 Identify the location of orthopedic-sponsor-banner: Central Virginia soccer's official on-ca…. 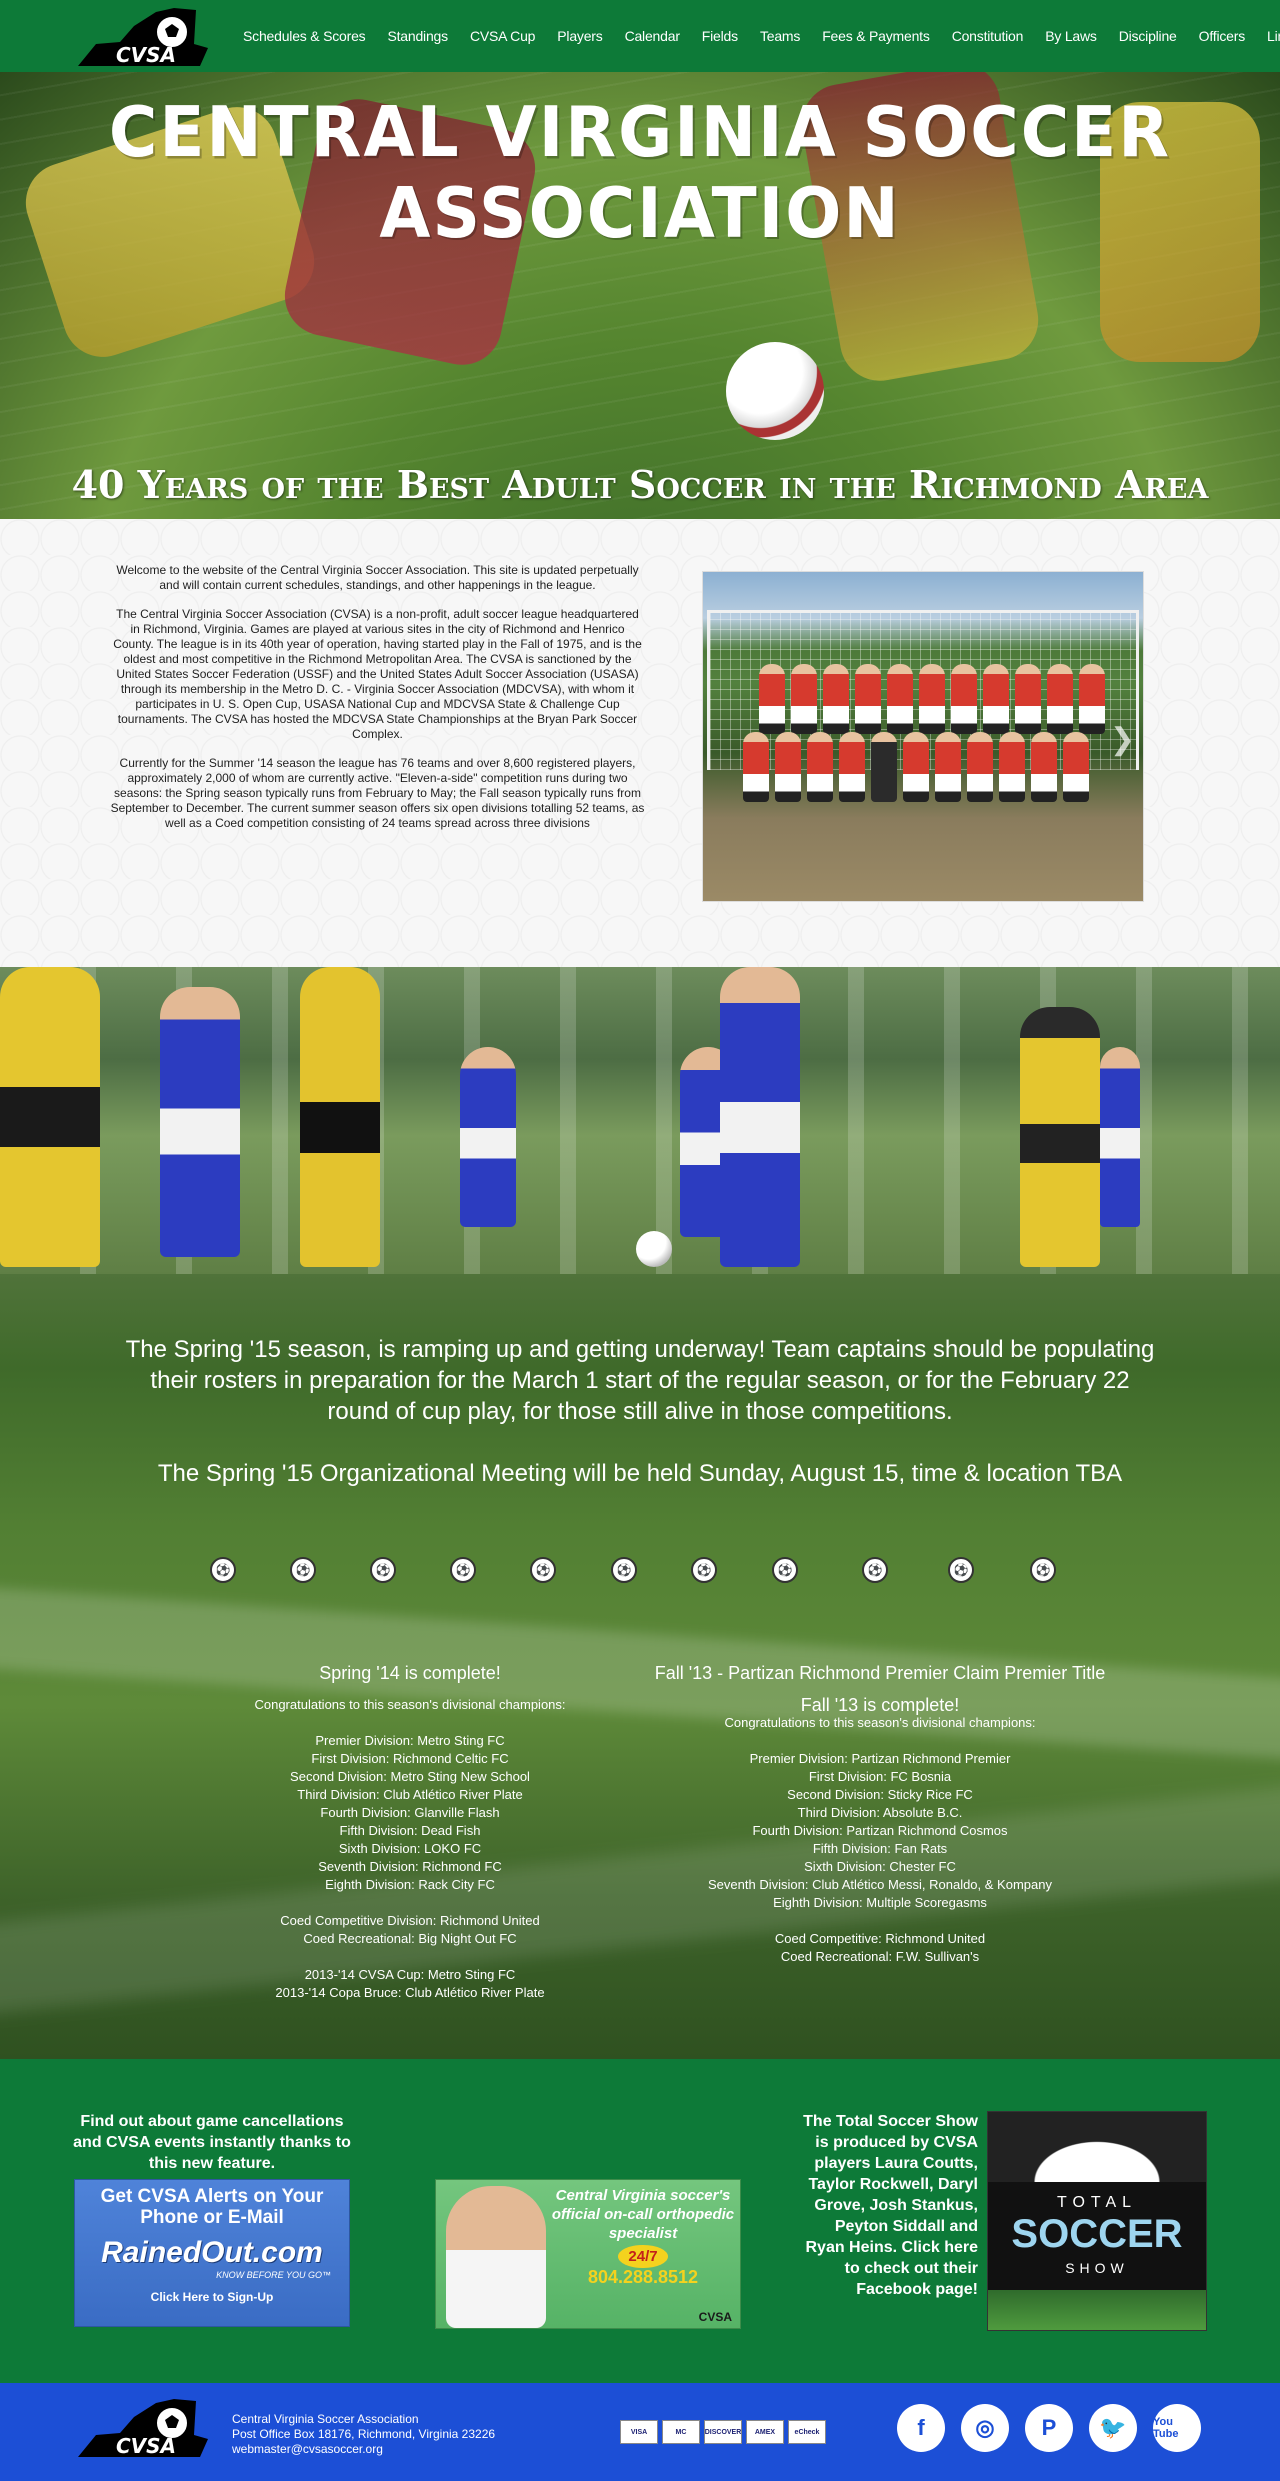
(588, 2254).